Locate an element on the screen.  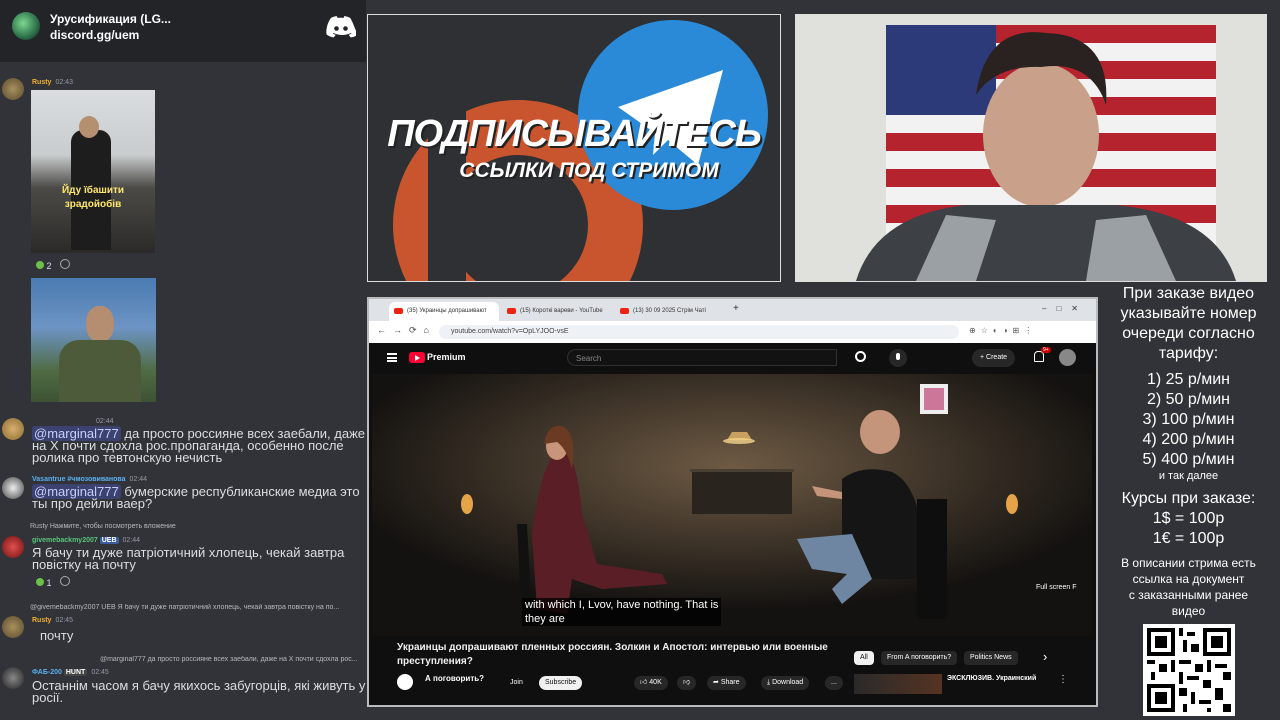
related-more-icon: ⋮ is located at coordinates (1063, 679).